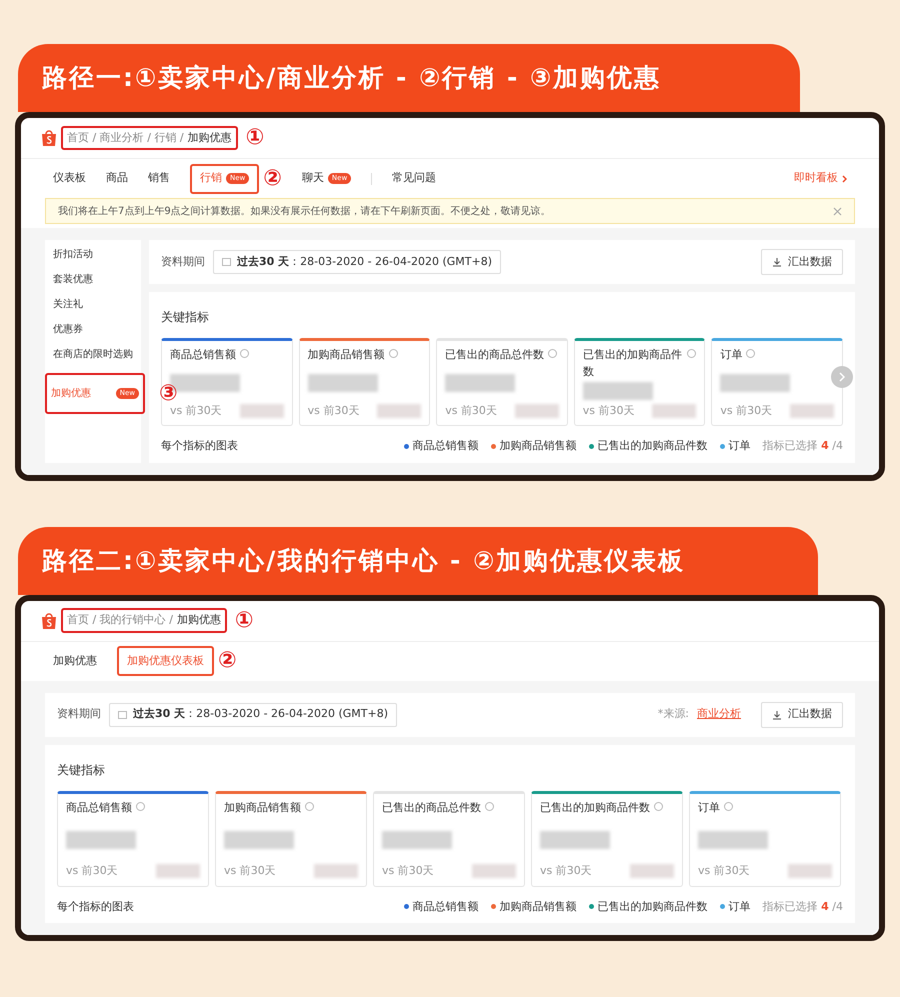 The width and height of the screenshot is (900, 997). What do you see at coordinates (305, 211) in the screenshot?
I see `notice-text: 我们将在上午7点到上午9点之间计算数据。如果没有展示任何数据，请在下午刷新页面。不便之处，敬请见谅。` at bounding box center [305, 211].